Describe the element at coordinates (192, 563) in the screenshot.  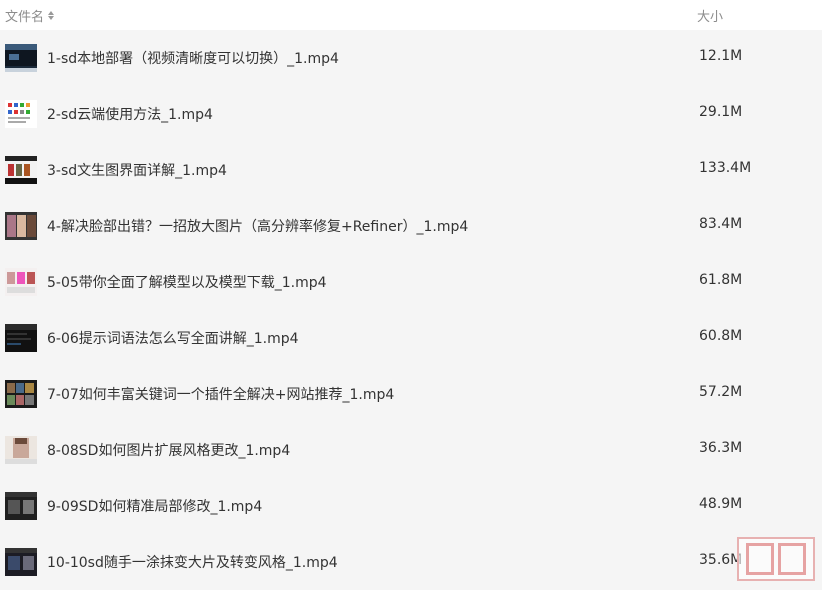
I see `file-name: 10-10sd随手一涂抹变大片及转变风格_1.mp4` at that location.